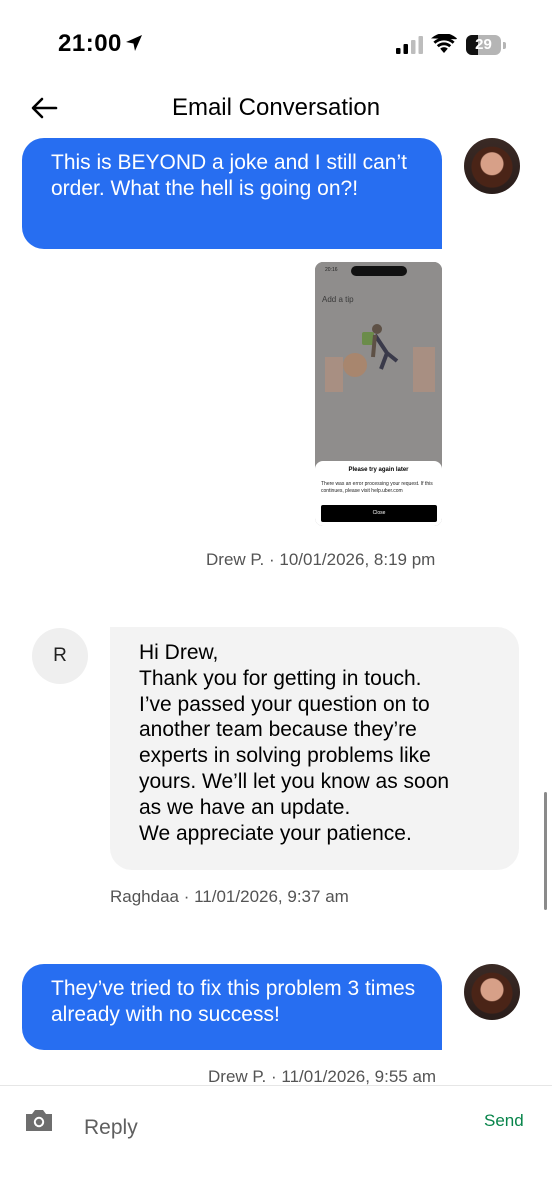 This screenshot has width=552, height=1200. I want to click on message-line: Thank you for getting in touch., so click(280, 678).